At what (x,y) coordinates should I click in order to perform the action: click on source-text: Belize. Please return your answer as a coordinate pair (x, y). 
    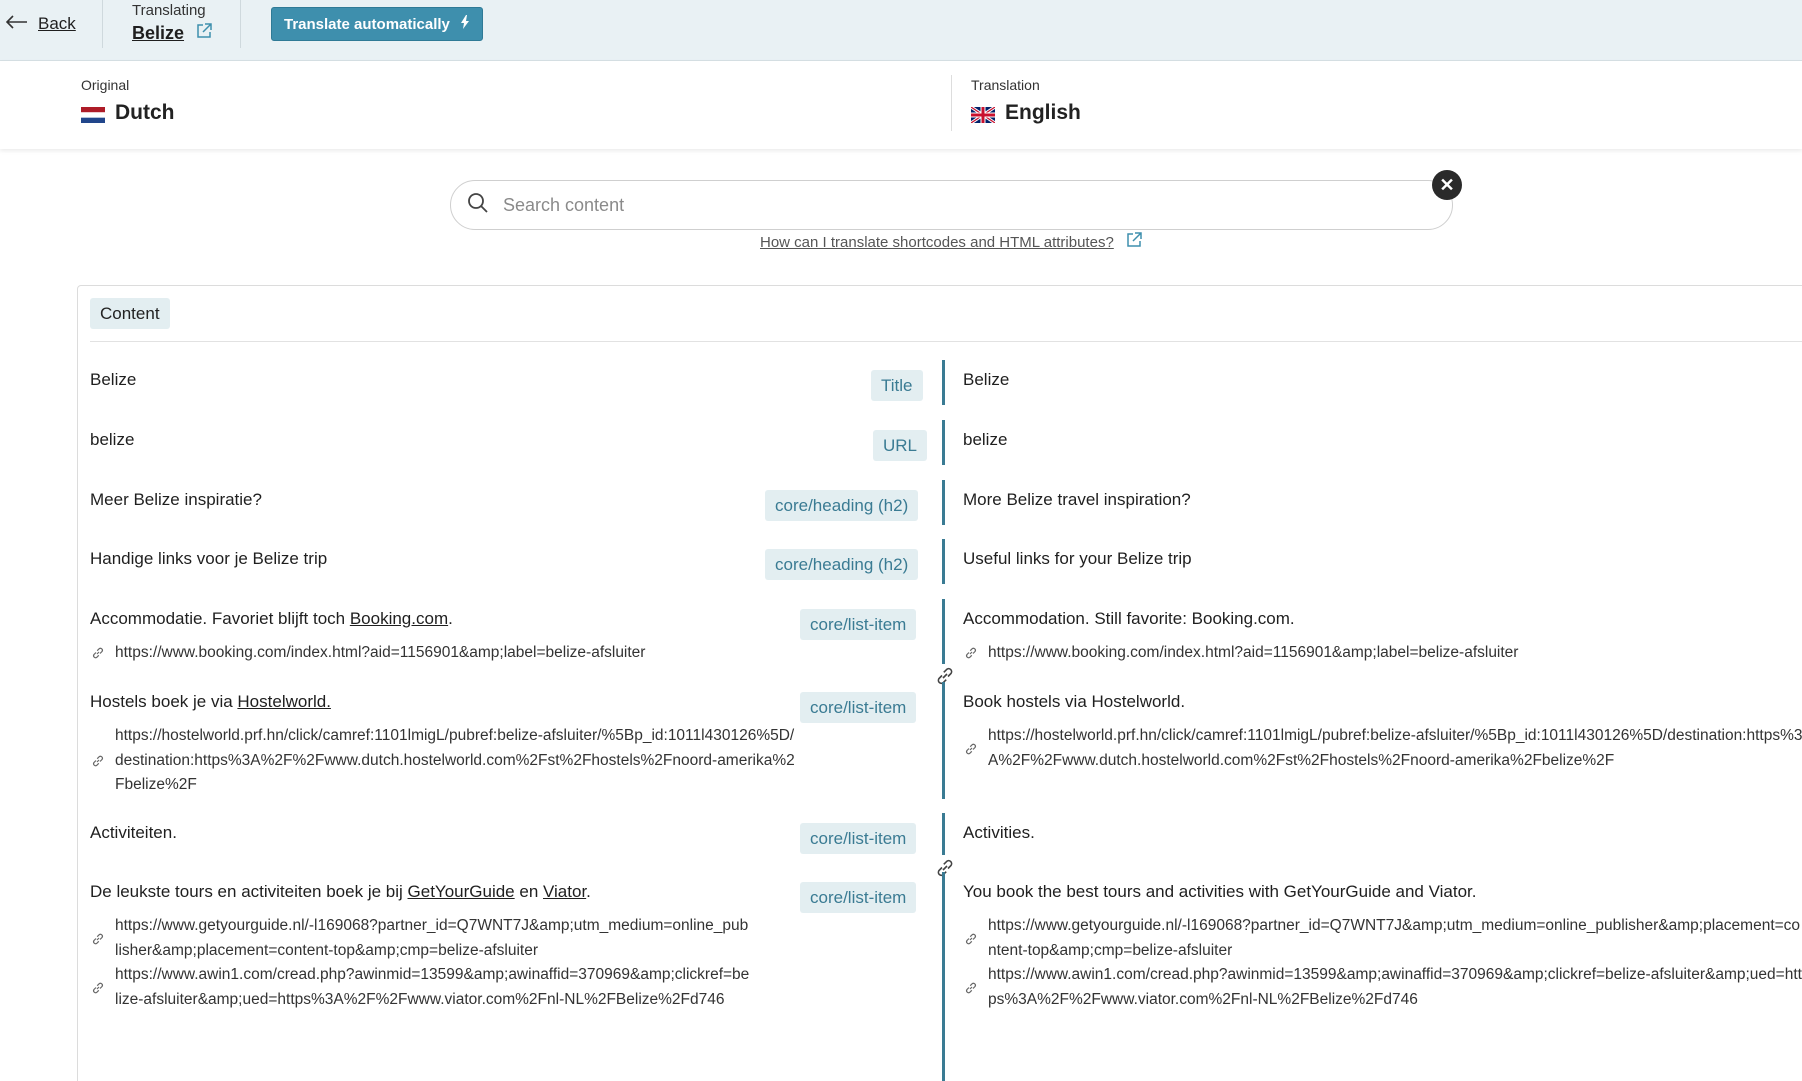
    Looking at the image, I should click on (113, 379).